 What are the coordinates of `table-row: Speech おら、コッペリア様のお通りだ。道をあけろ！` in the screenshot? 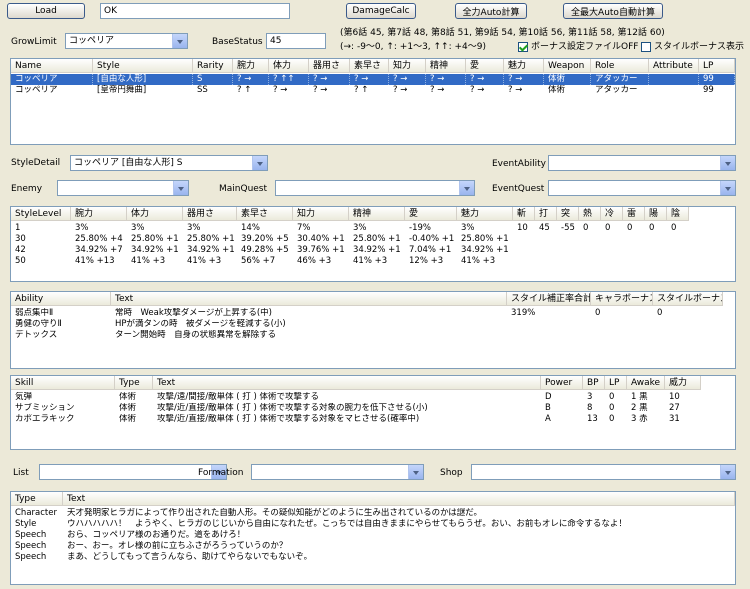 It's located at (373, 535).